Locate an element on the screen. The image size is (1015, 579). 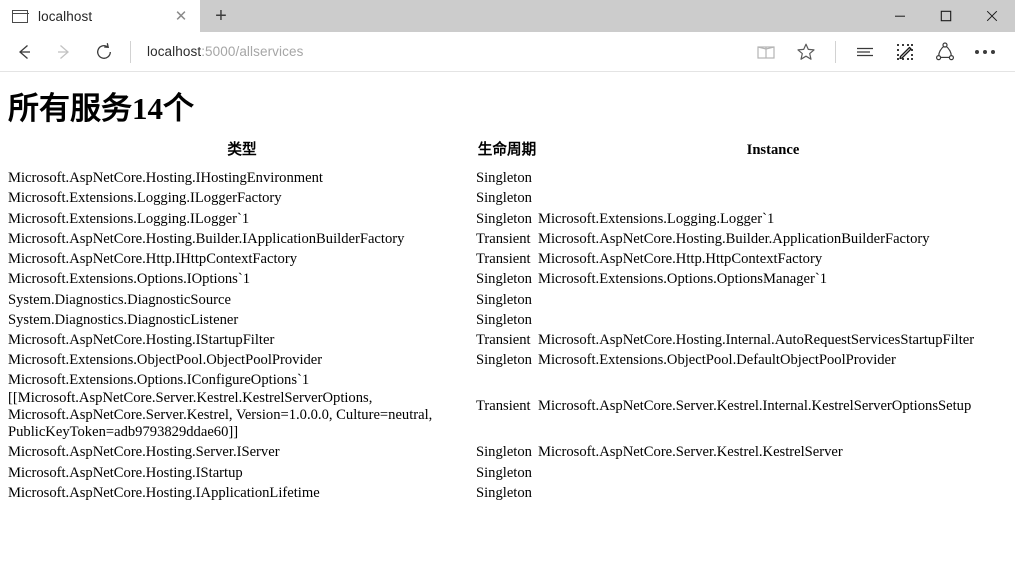
back-button is located at coordinates (24, 52).